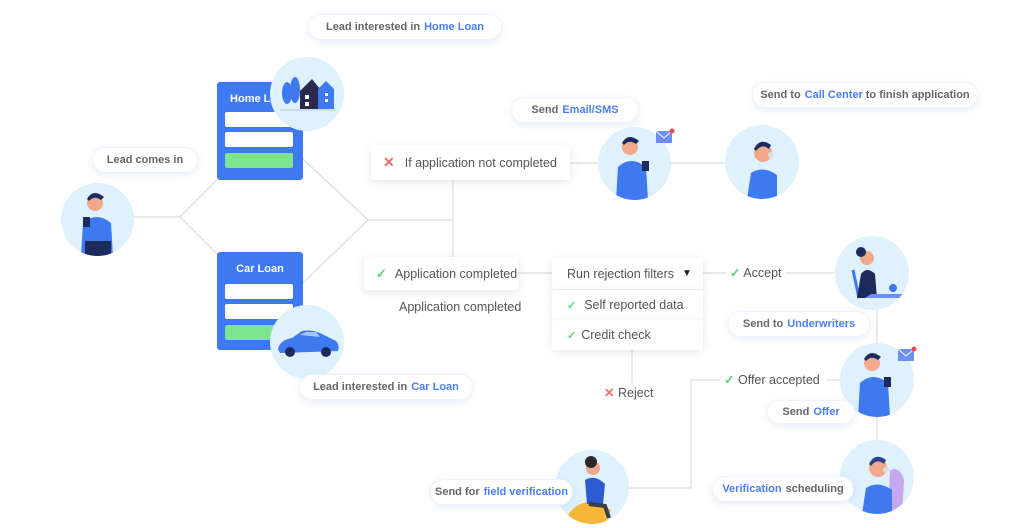 The width and height of the screenshot is (1030, 528). Describe the element at coordinates (620, 273) in the screenshot. I see `card-text: Run rejection filters` at that location.